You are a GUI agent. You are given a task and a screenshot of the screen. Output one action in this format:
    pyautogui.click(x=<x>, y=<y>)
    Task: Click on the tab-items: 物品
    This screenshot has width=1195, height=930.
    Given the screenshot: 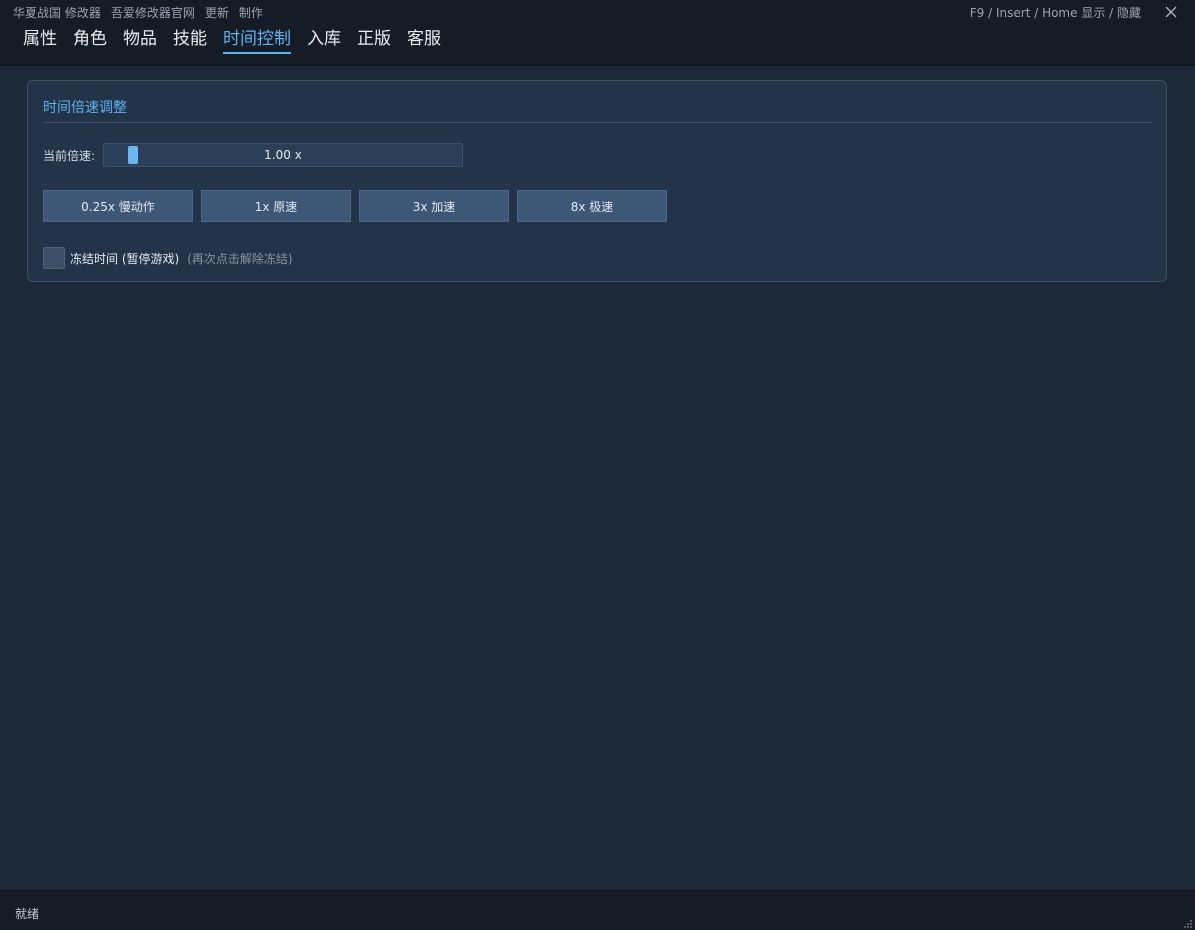 What is the action you would take?
    pyautogui.click(x=140, y=41)
    